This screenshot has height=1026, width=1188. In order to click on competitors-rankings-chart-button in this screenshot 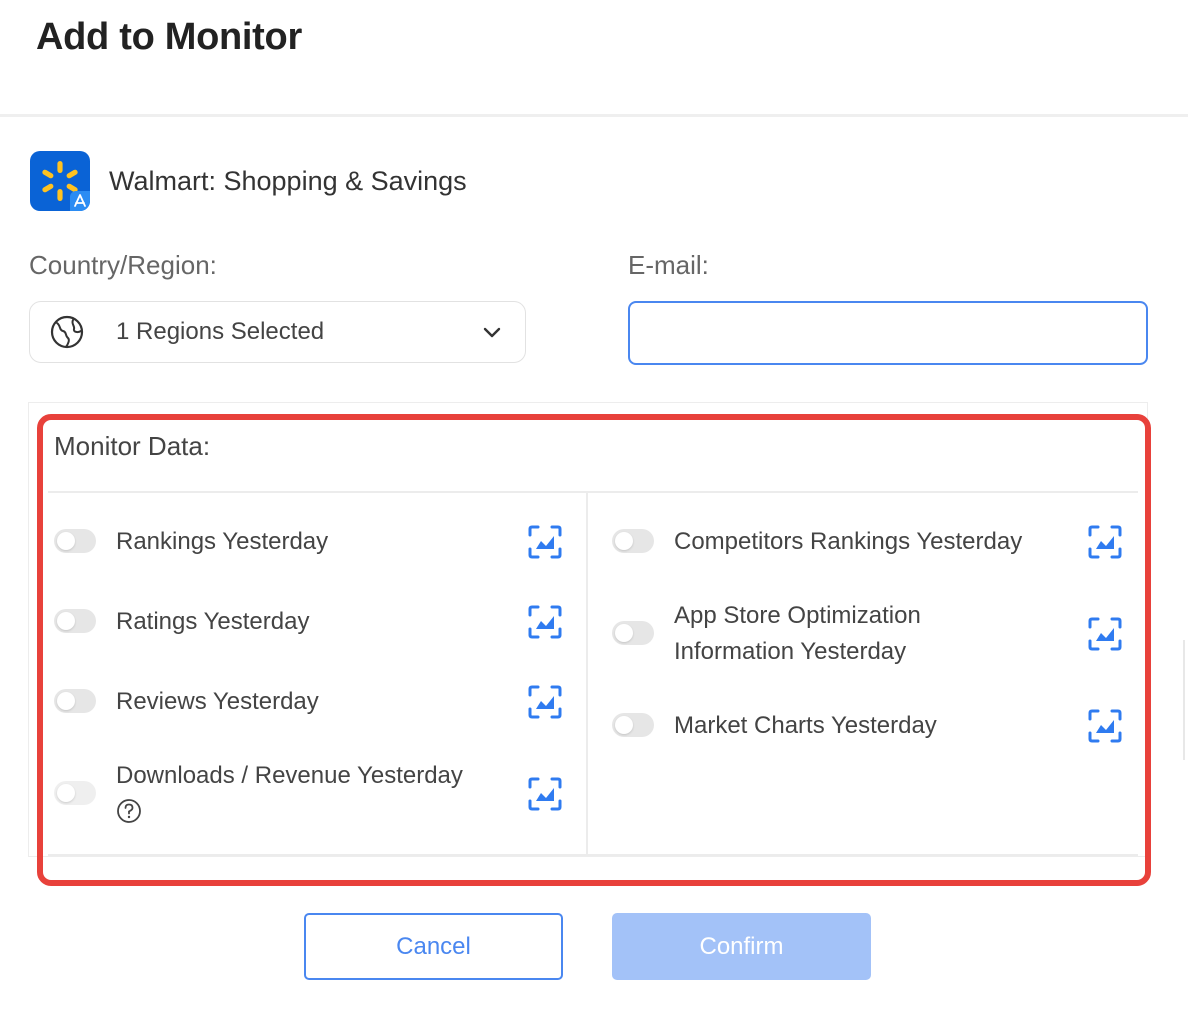, I will do `click(1105, 542)`.